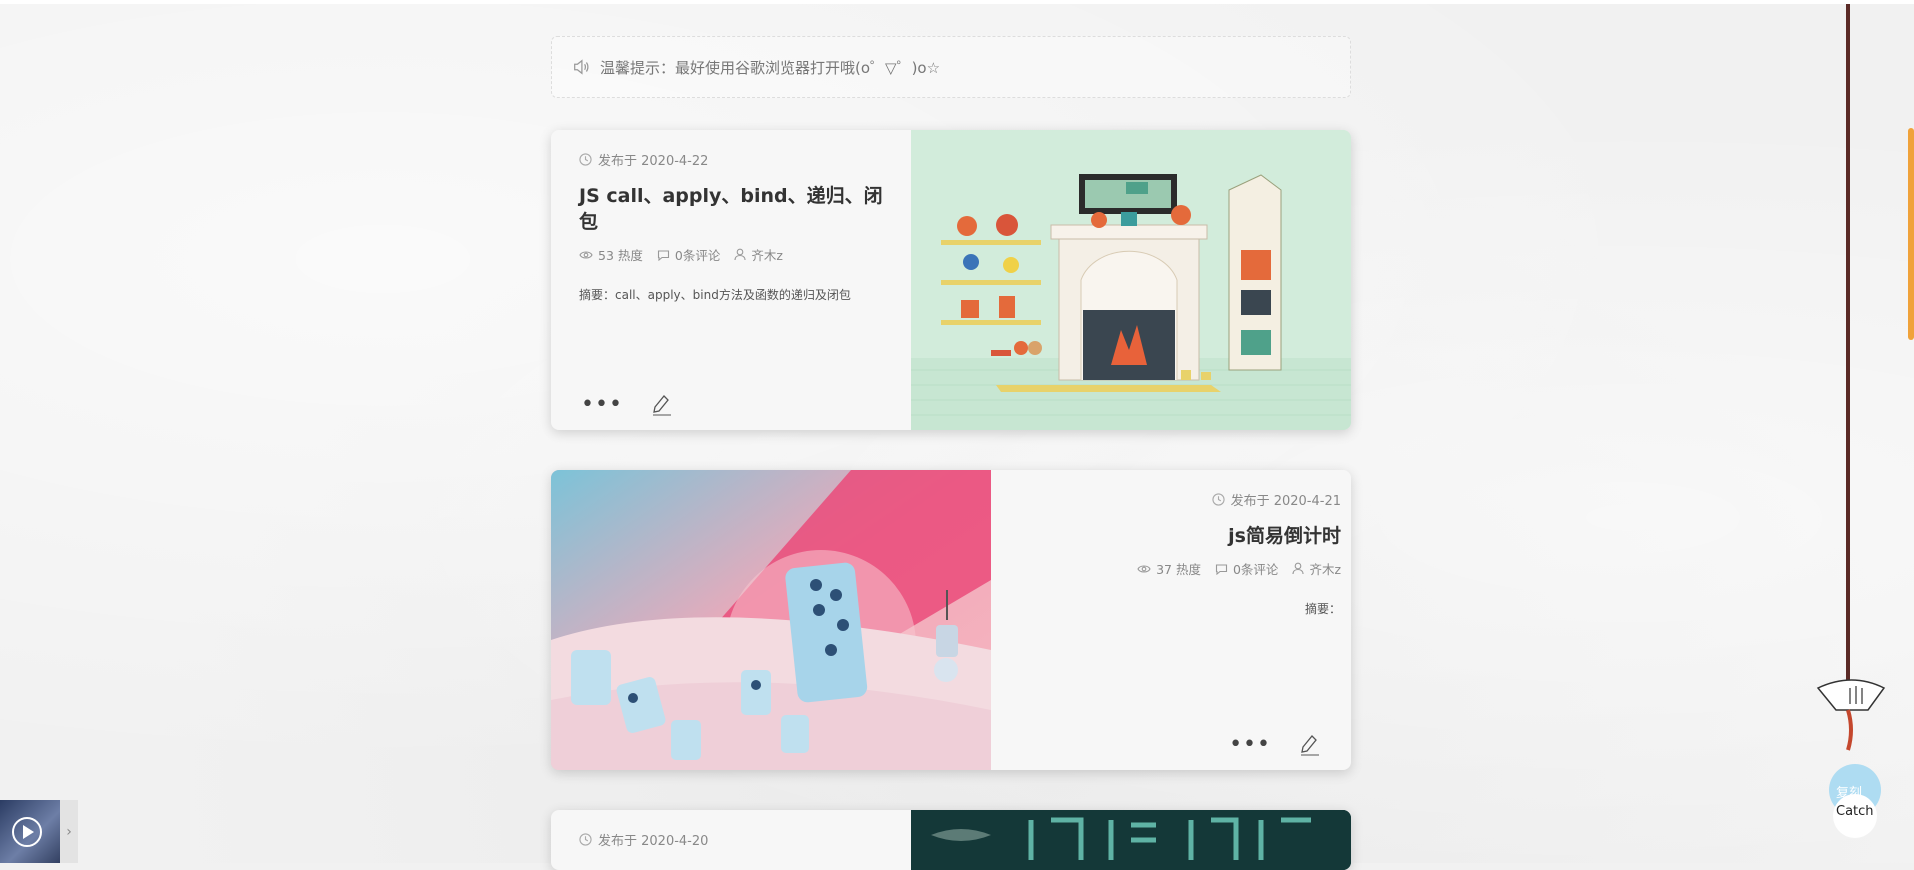 This screenshot has height=870, width=1914. What do you see at coordinates (1848, 349) in the screenshot?
I see `hanging-rope` at bounding box center [1848, 349].